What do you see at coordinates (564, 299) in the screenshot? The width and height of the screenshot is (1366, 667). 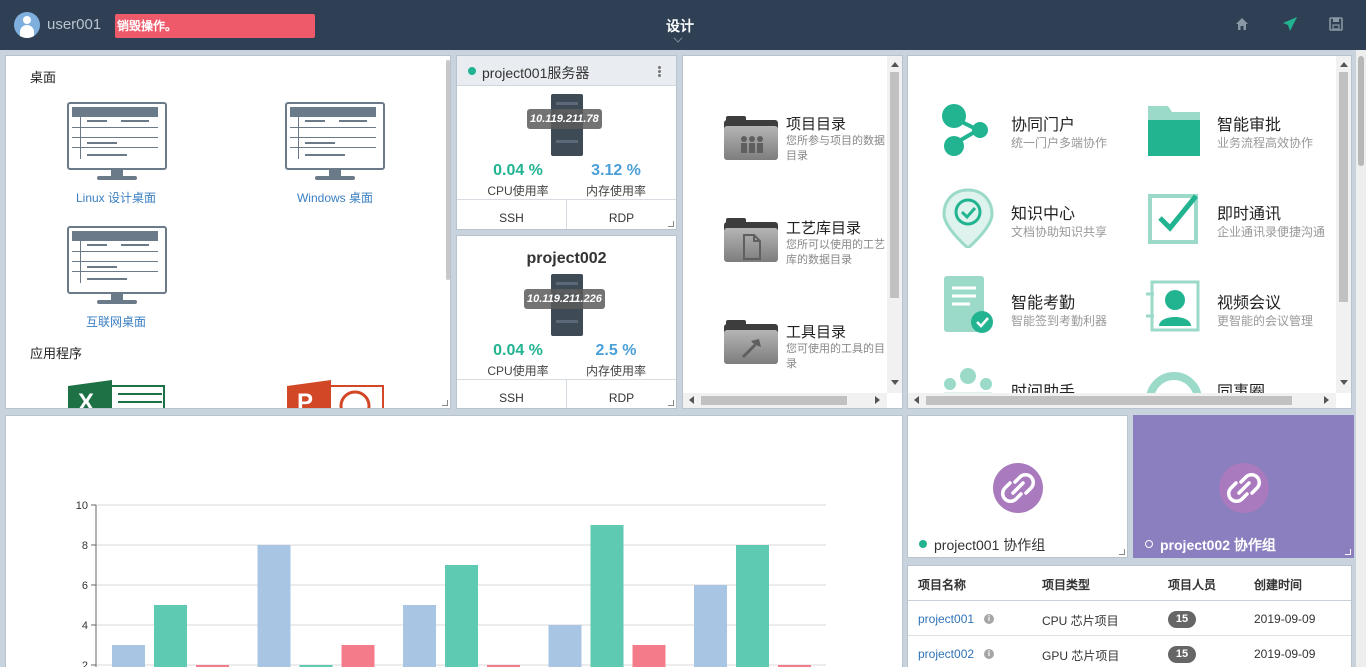 I see `server-ip: 10.119.211.226` at bounding box center [564, 299].